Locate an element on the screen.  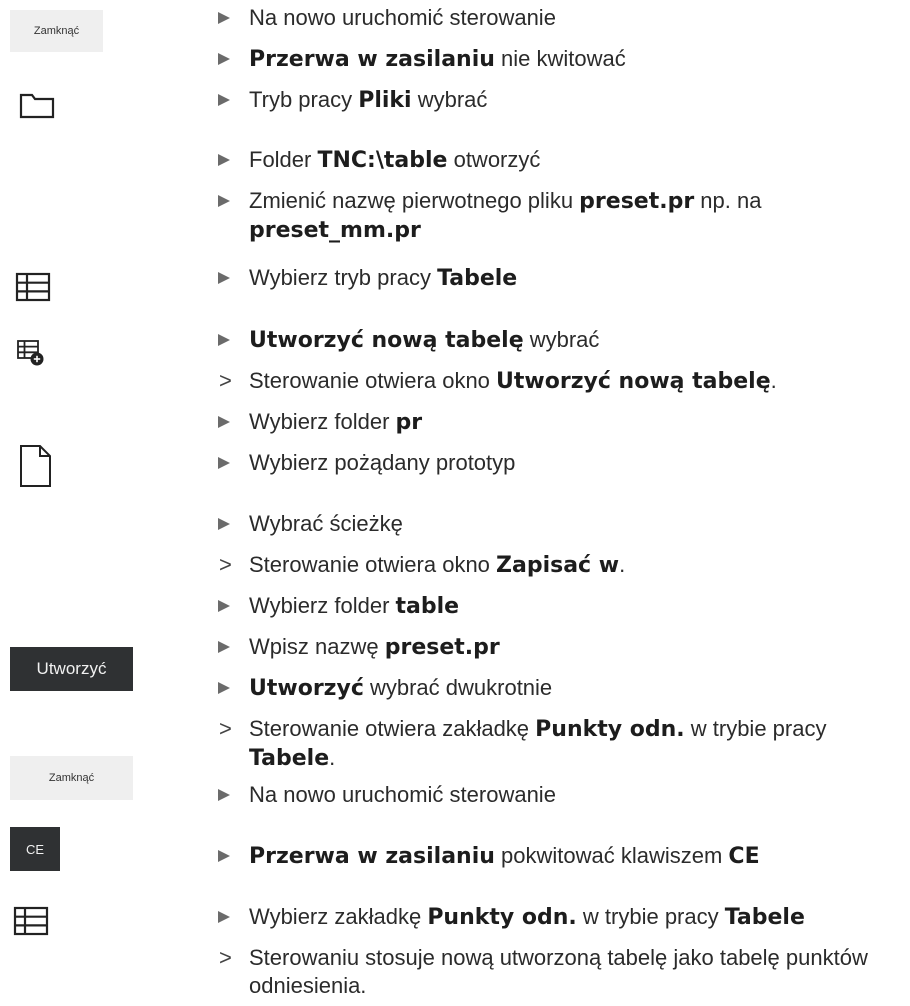
create-button: Utworzyć is located at coordinates (71, 669).